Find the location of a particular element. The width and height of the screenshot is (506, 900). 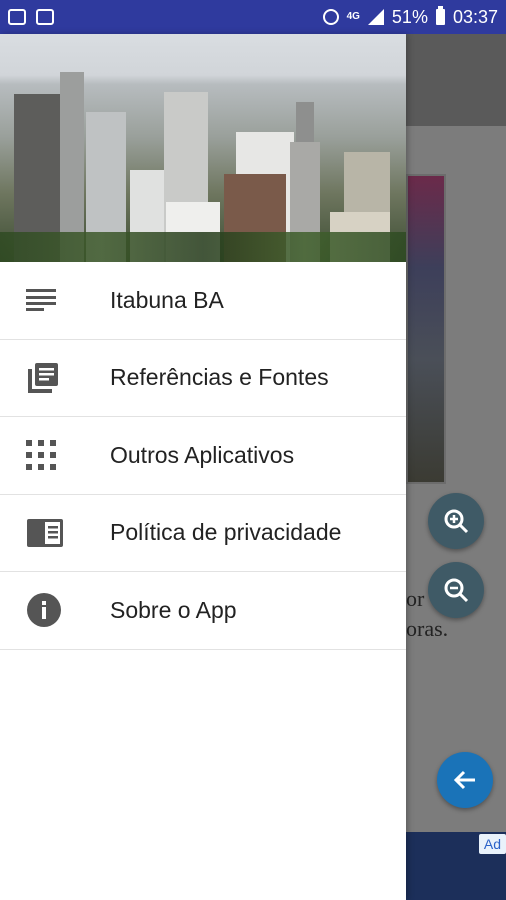

menu-item-itabuna-ba: Itabuna BA is located at coordinates (203, 301).